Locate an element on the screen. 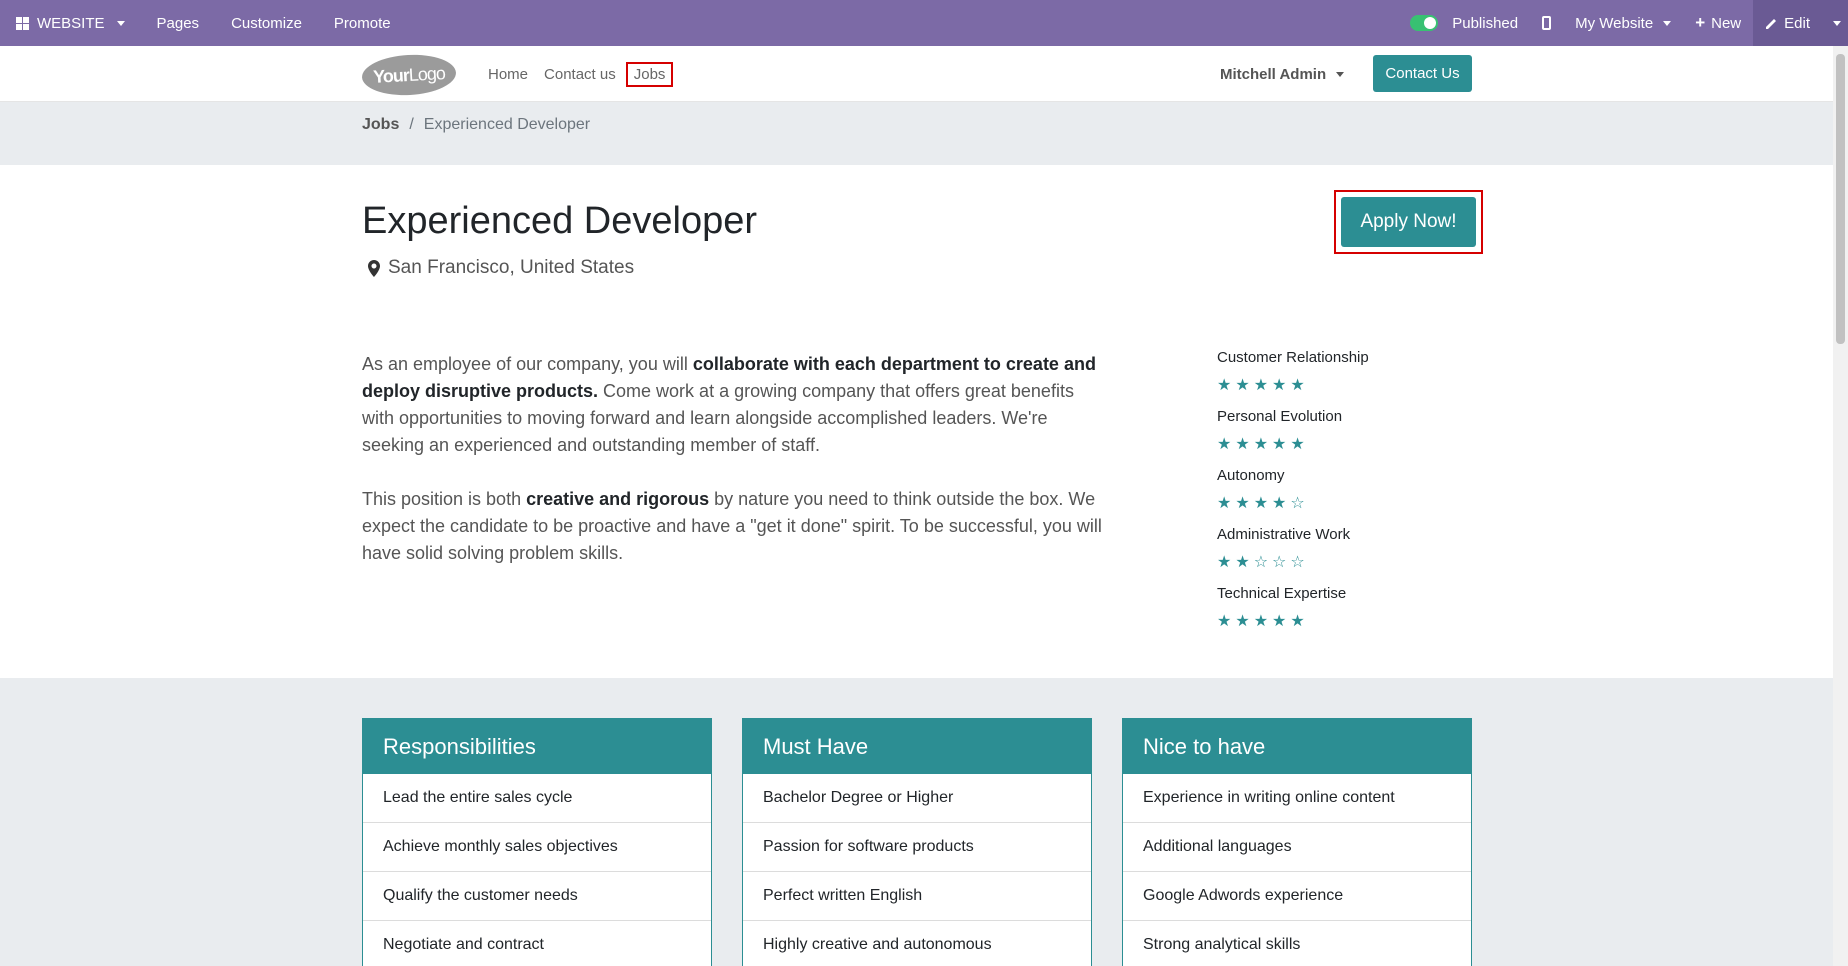 This screenshot has height=966, width=1848. map-marker-icon is located at coordinates (374, 268).